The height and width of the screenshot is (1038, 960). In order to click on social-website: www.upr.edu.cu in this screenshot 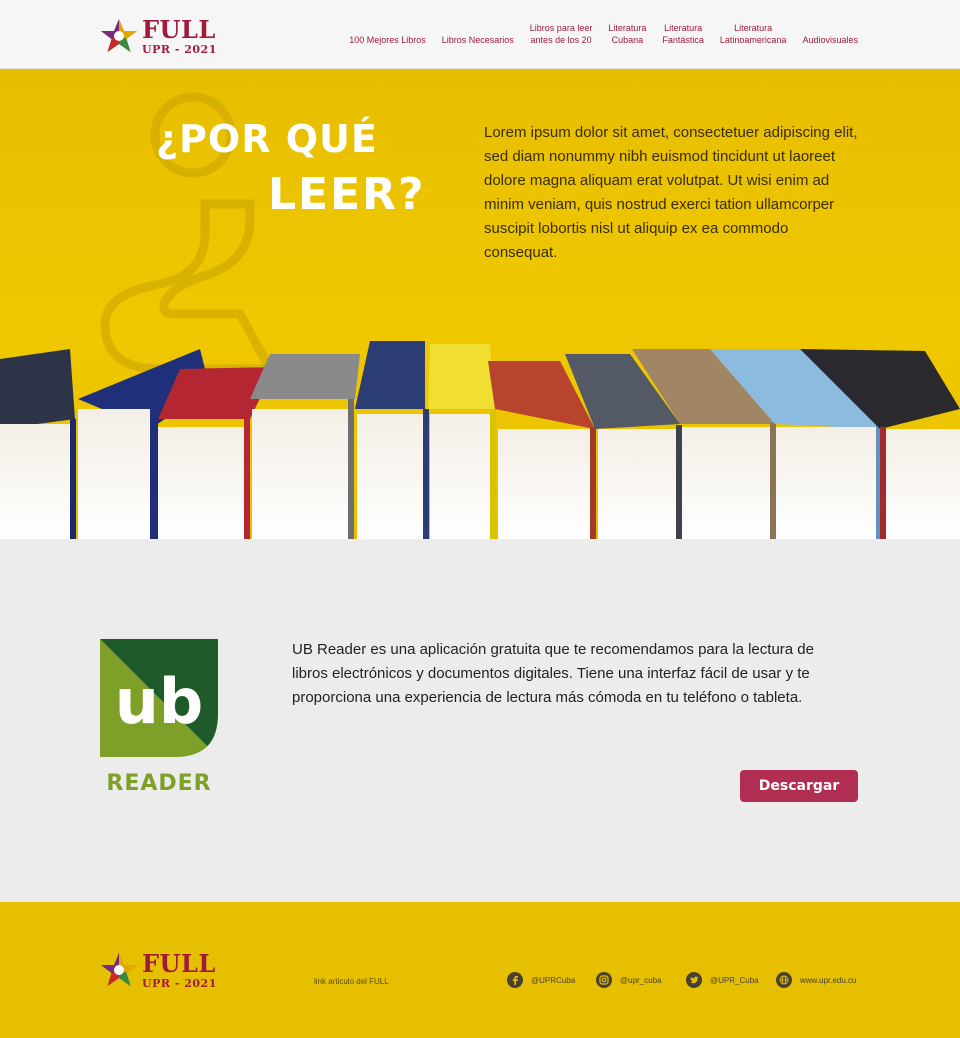, I will do `click(816, 980)`.